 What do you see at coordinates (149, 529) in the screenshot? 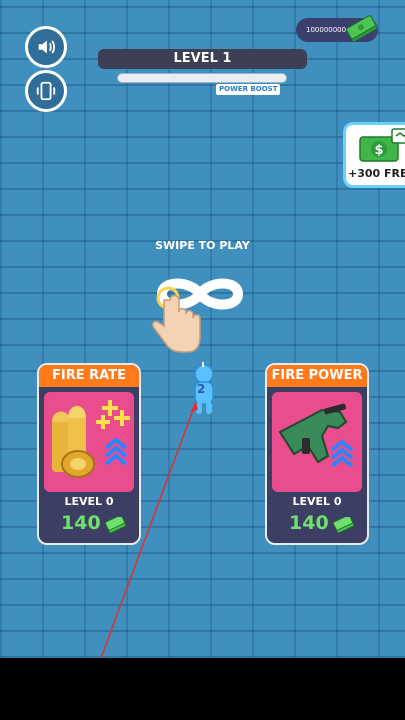
I see `aim-line` at bounding box center [149, 529].